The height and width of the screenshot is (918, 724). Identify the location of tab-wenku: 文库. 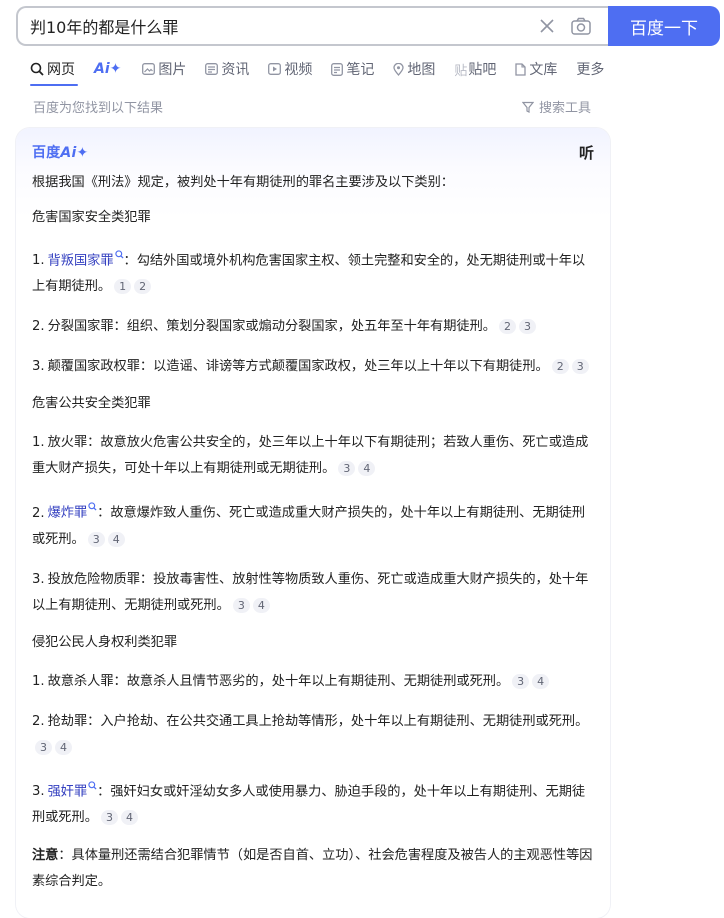
(536, 69).